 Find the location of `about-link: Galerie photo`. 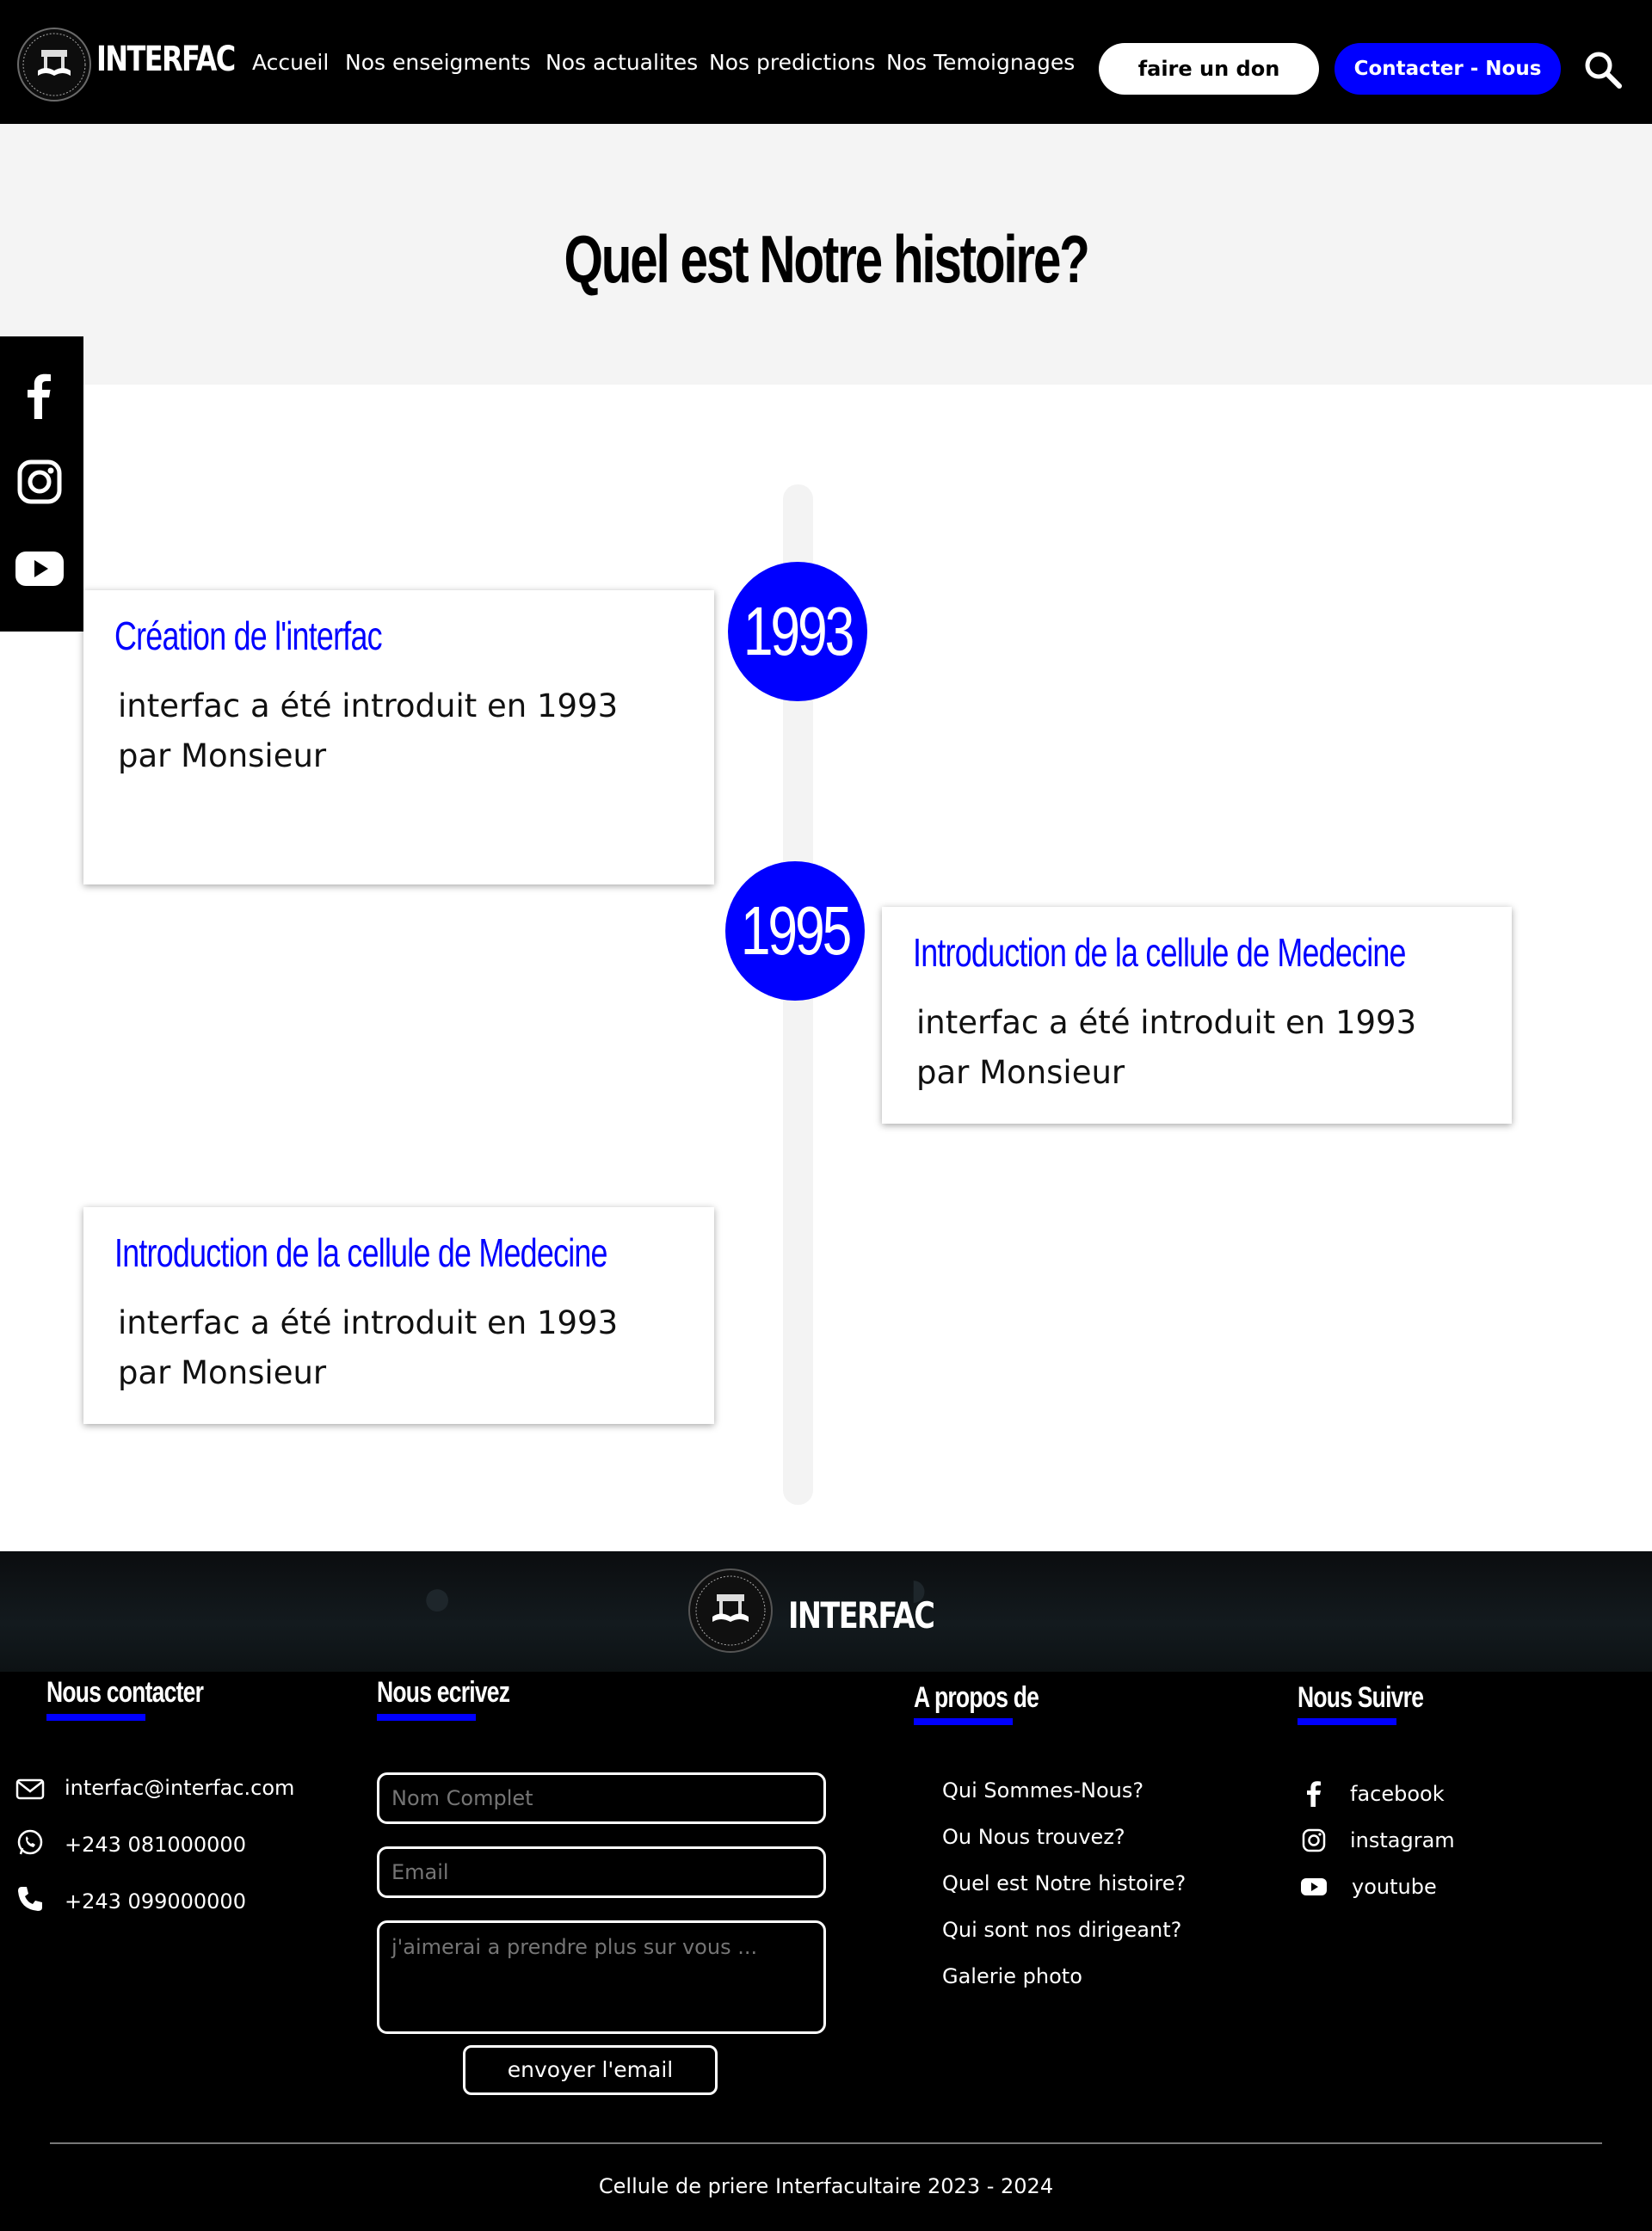

about-link: Galerie photo is located at coordinates (1012, 1976).